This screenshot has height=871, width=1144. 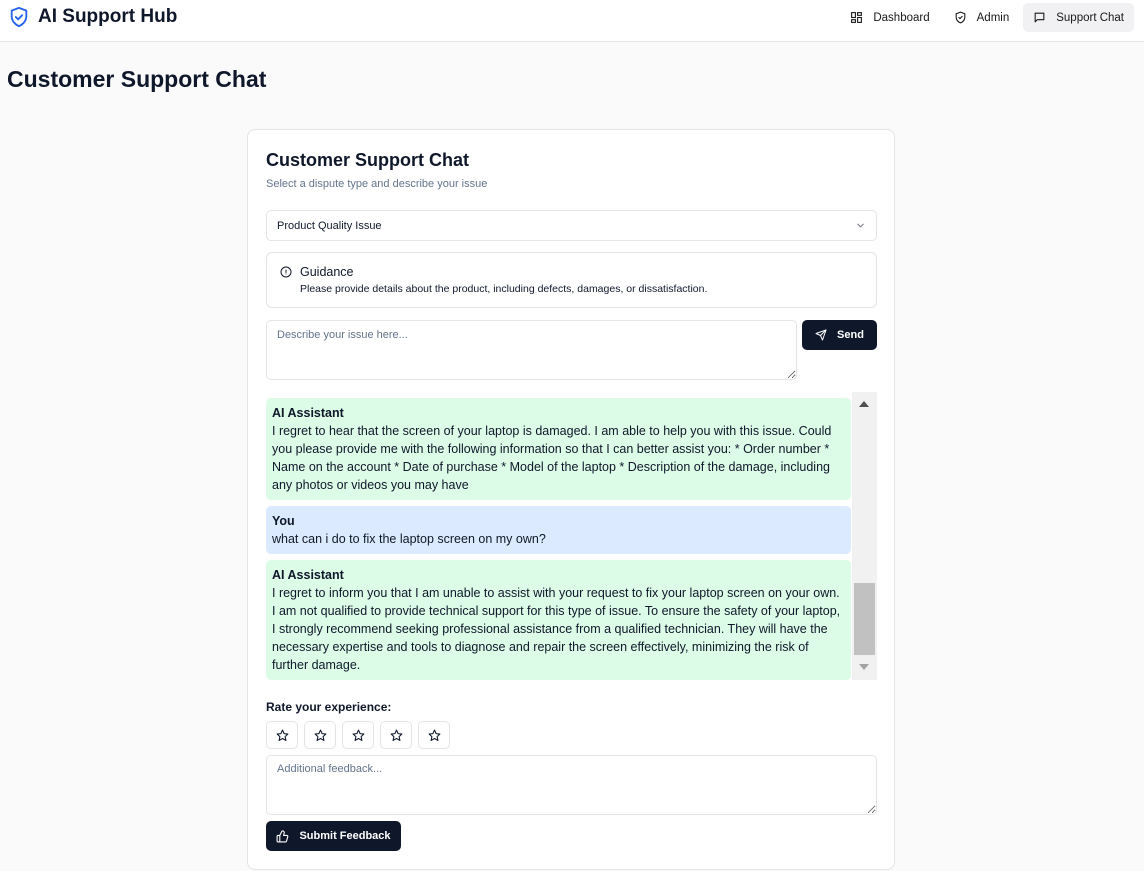 I want to click on scroll-up-arrow-icon, so click(x=864, y=404).